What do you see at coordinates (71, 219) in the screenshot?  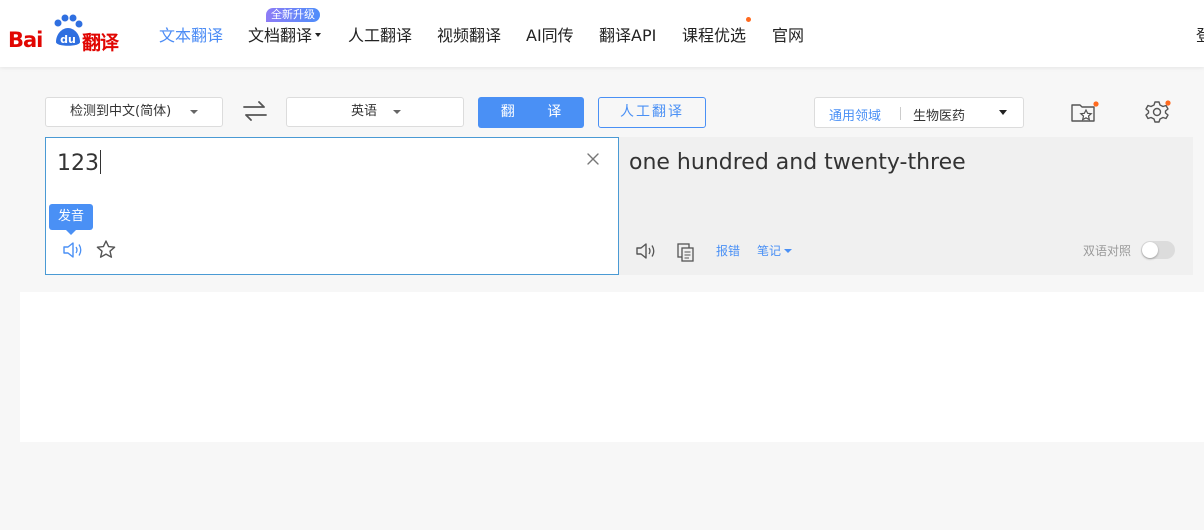 I see `pronounce-tooltip: 发音` at bounding box center [71, 219].